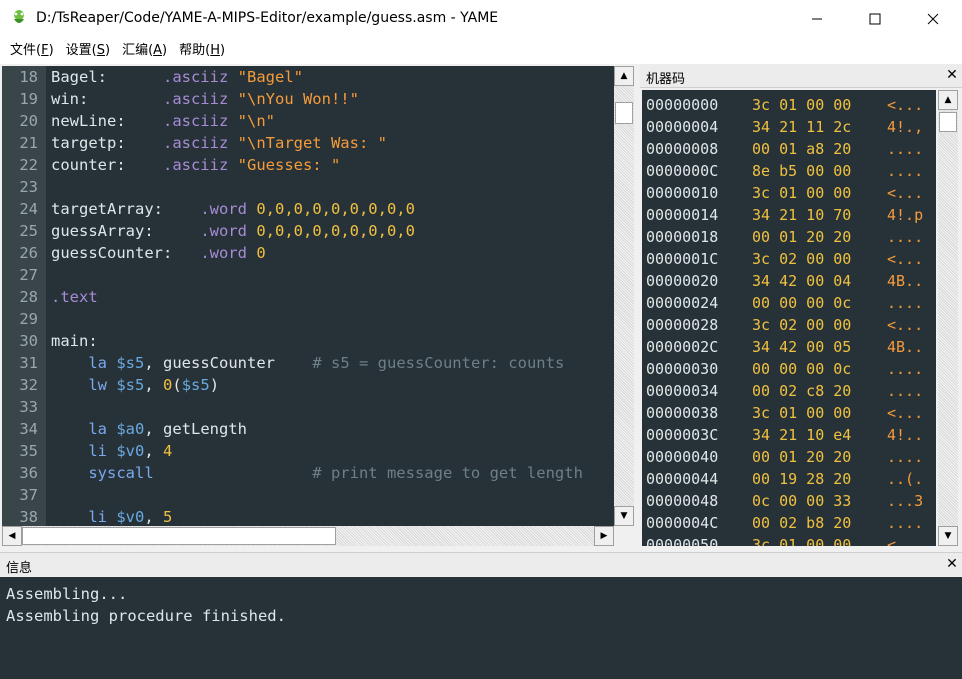 Image resolution: width=962 pixels, height=679 pixels. Describe the element at coordinates (130, 429) in the screenshot. I see `code-token: $a0` at that location.